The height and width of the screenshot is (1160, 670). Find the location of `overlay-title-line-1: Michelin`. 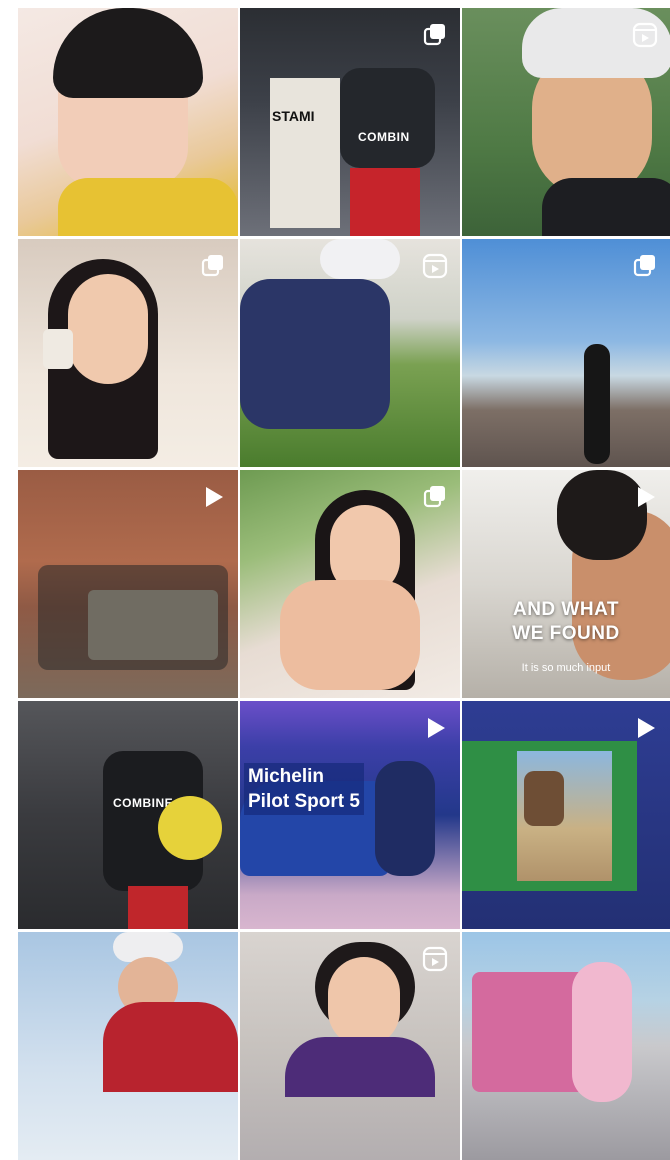

overlay-title-line-1: Michelin is located at coordinates (286, 776).